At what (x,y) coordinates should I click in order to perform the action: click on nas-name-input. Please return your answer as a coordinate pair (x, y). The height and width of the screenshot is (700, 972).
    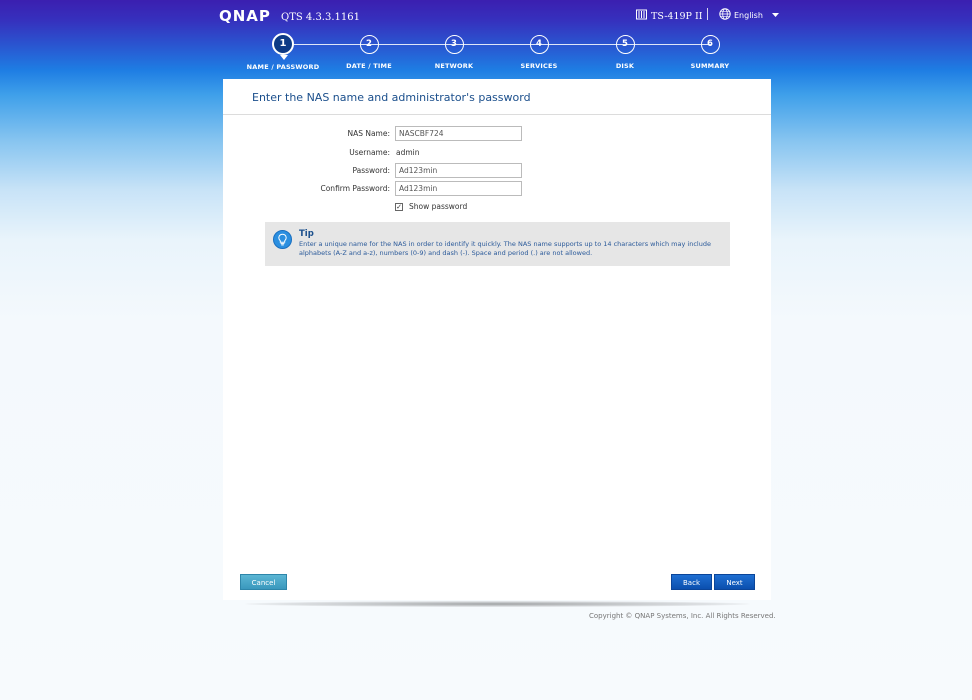
    Looking at the image, I should click on (458, 133).